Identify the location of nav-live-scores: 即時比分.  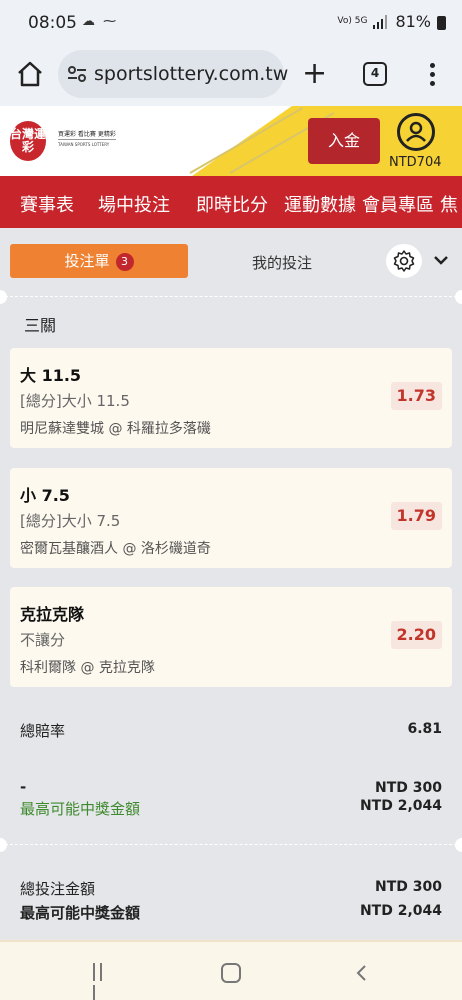
(232, 204).